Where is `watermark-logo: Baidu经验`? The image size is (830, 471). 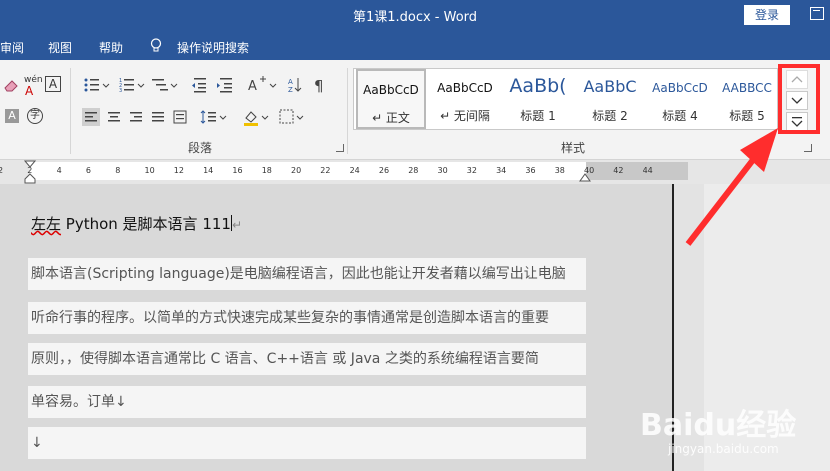
watermark-logo: Baidu经验 is located at coordinates (718, 425).